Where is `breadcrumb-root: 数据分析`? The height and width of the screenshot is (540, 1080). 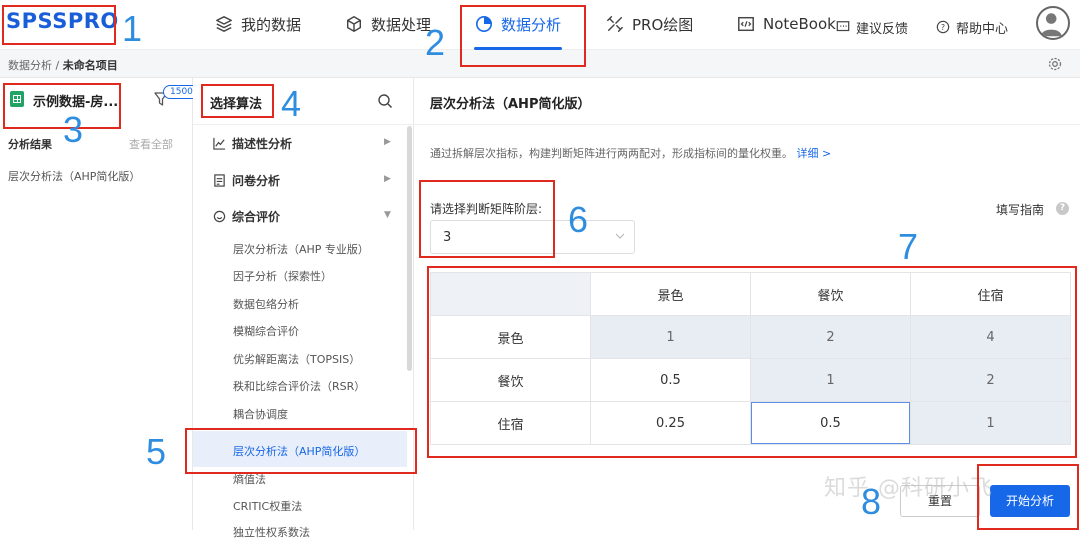 breadcrumb-root: 数据分析 is located at coordinates (30, 65).